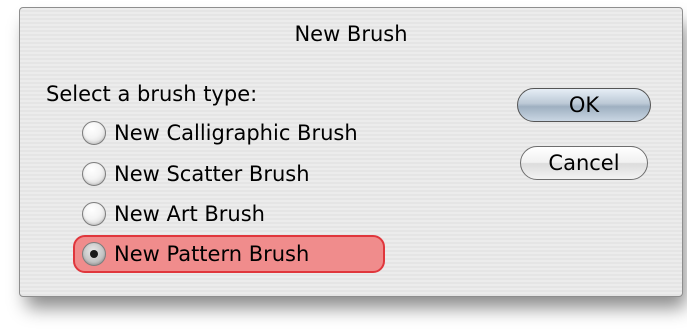  Describe the element at coordinates (189, 214) in the screenshot. I see `option-label: New Art Brush` at that location.